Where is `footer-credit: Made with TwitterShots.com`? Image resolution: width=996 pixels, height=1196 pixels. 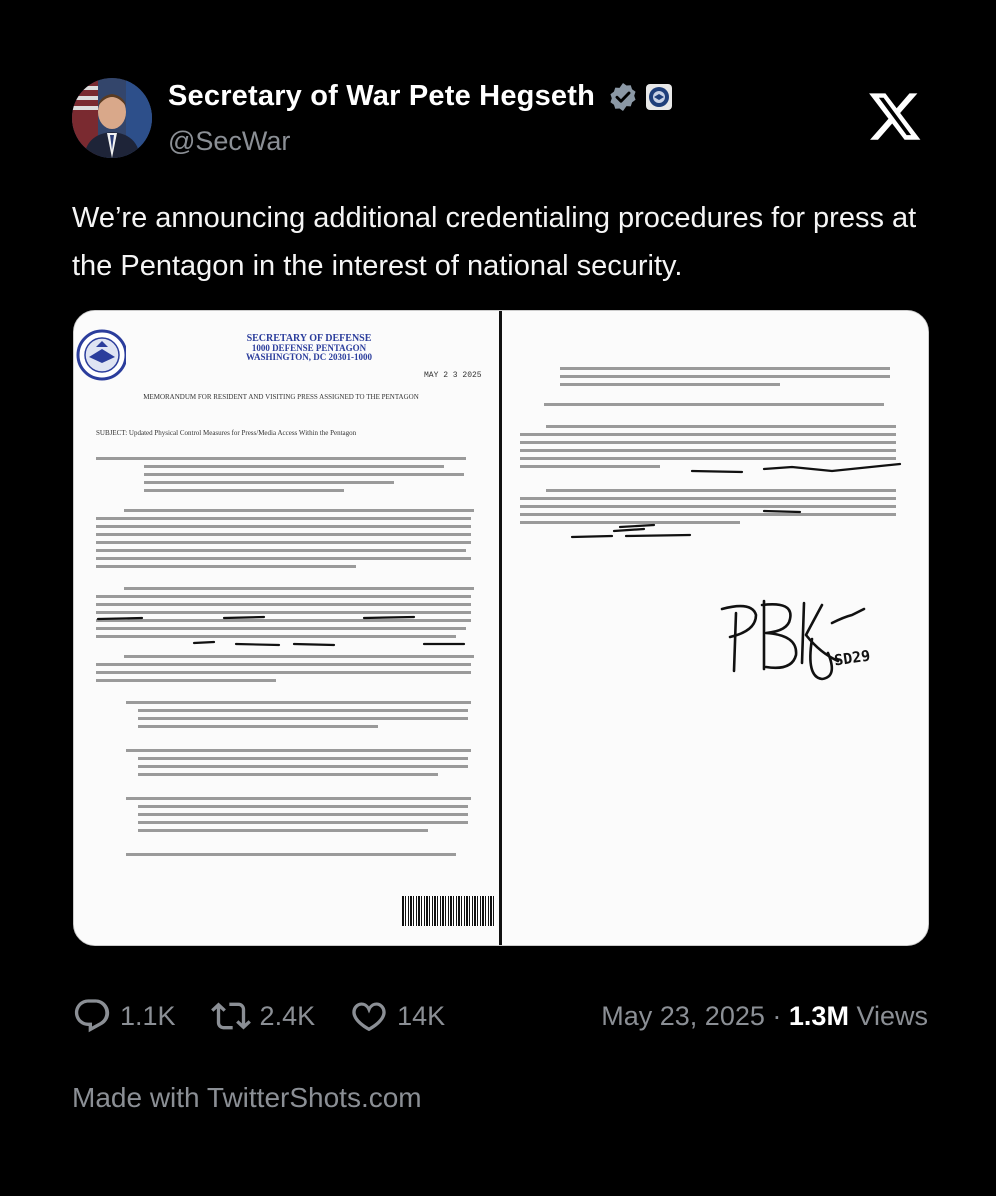
footer-credit: Made with TwitterShots.com is located at coordinates (247, 1097).